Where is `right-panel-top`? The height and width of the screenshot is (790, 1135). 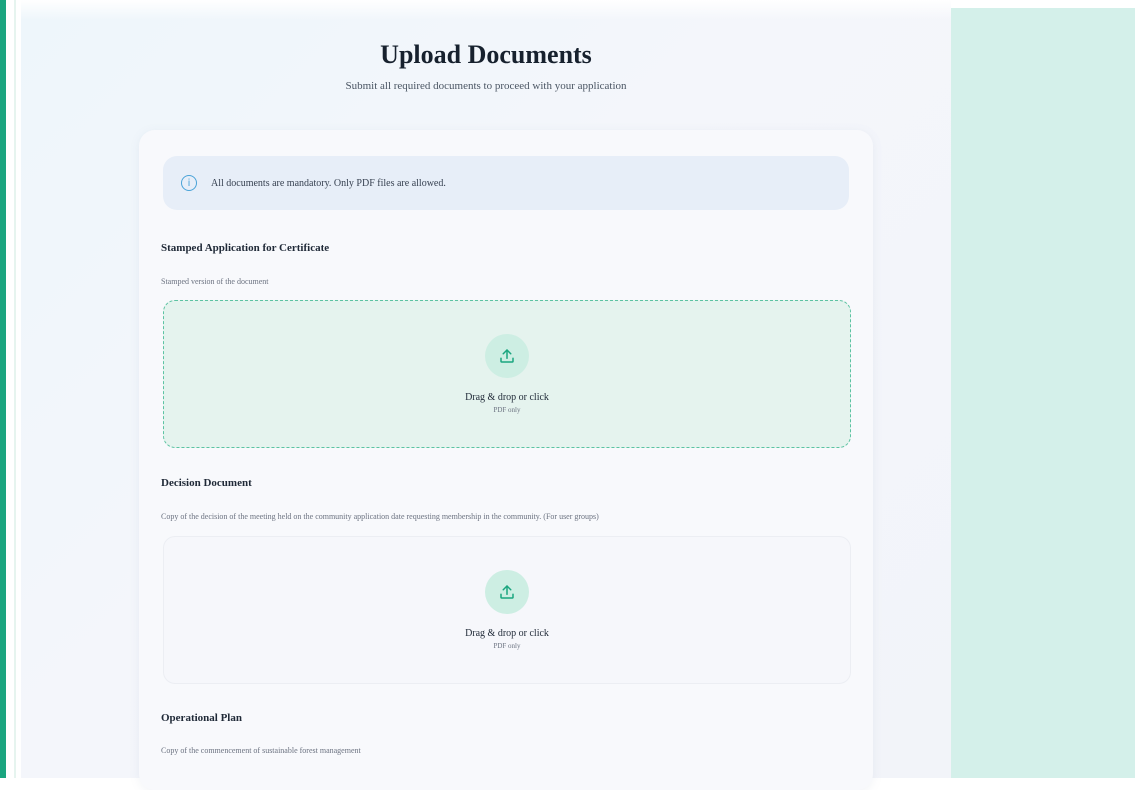 right-panel-top is located at coordinates (1043, 4).